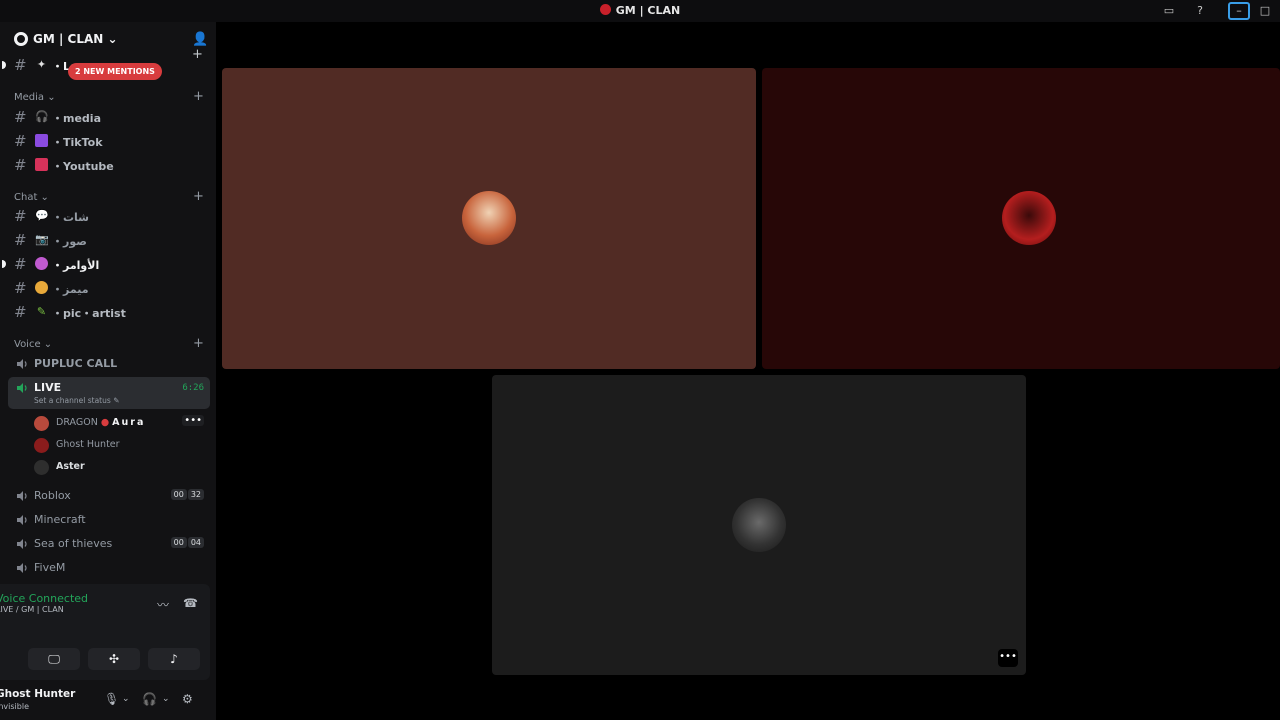  What do you see at coordinates (174, 659) in the screenshot?
I see `soundboard-button: ♪` at bounding box center [174, 659].